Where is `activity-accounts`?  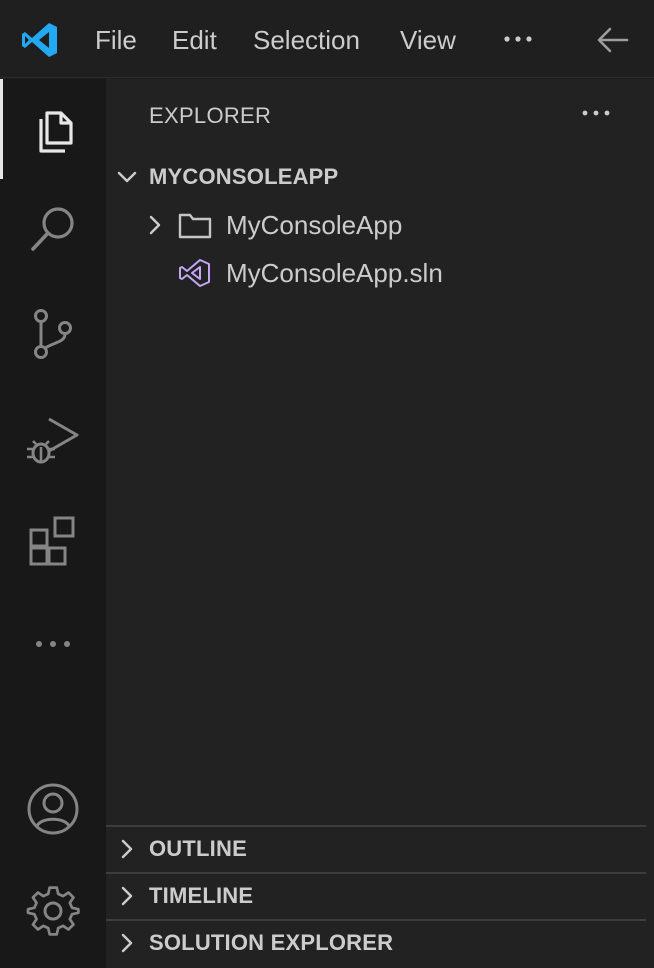 activity-accounts is located at coordinates (53, 809).